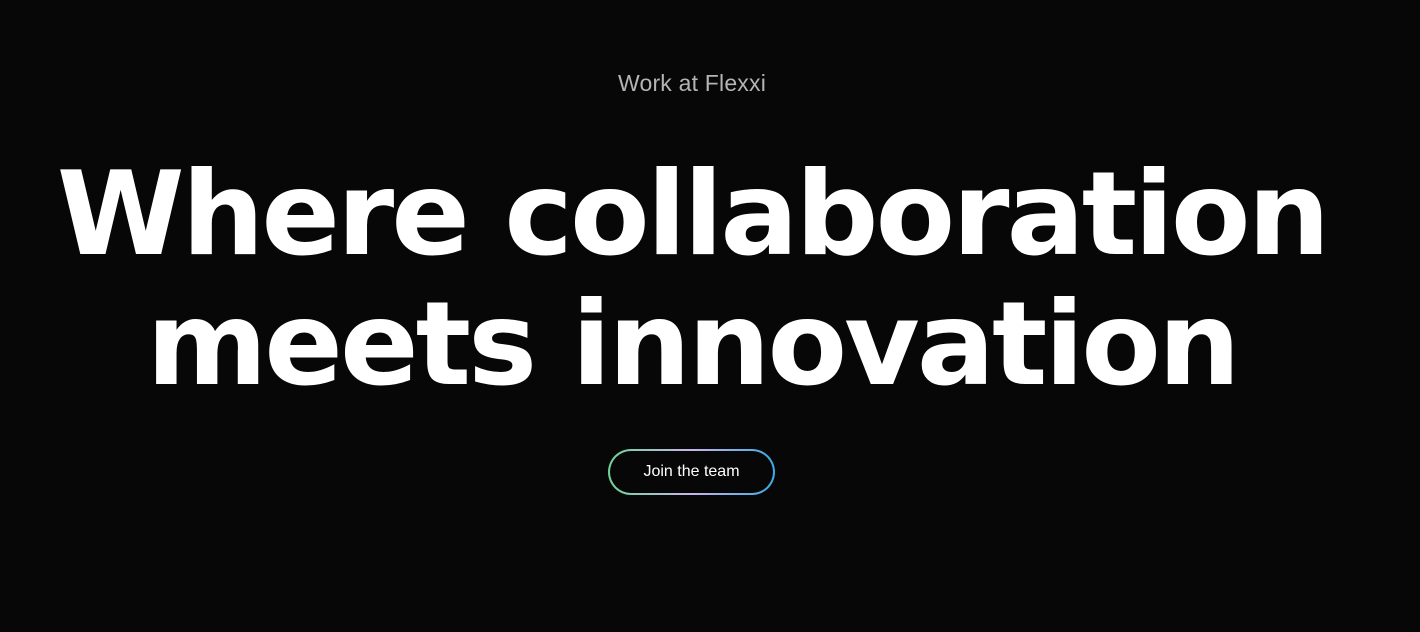  I want to click on eyebrow-label: Work at Flexxi, so click(692, 83).